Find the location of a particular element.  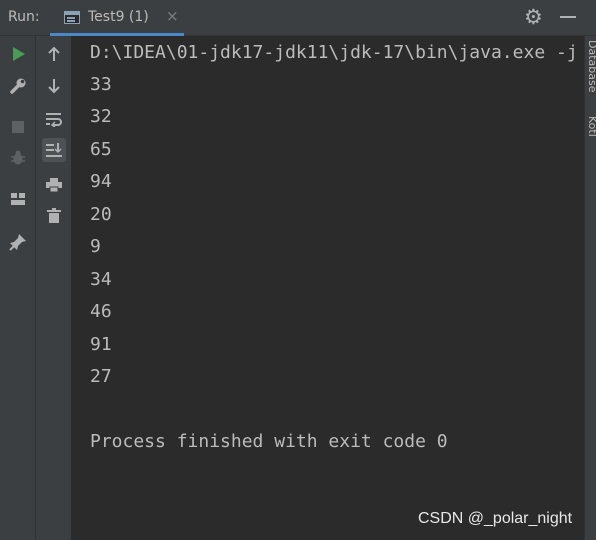

wrench-icon is located at coordinates (18, 86).